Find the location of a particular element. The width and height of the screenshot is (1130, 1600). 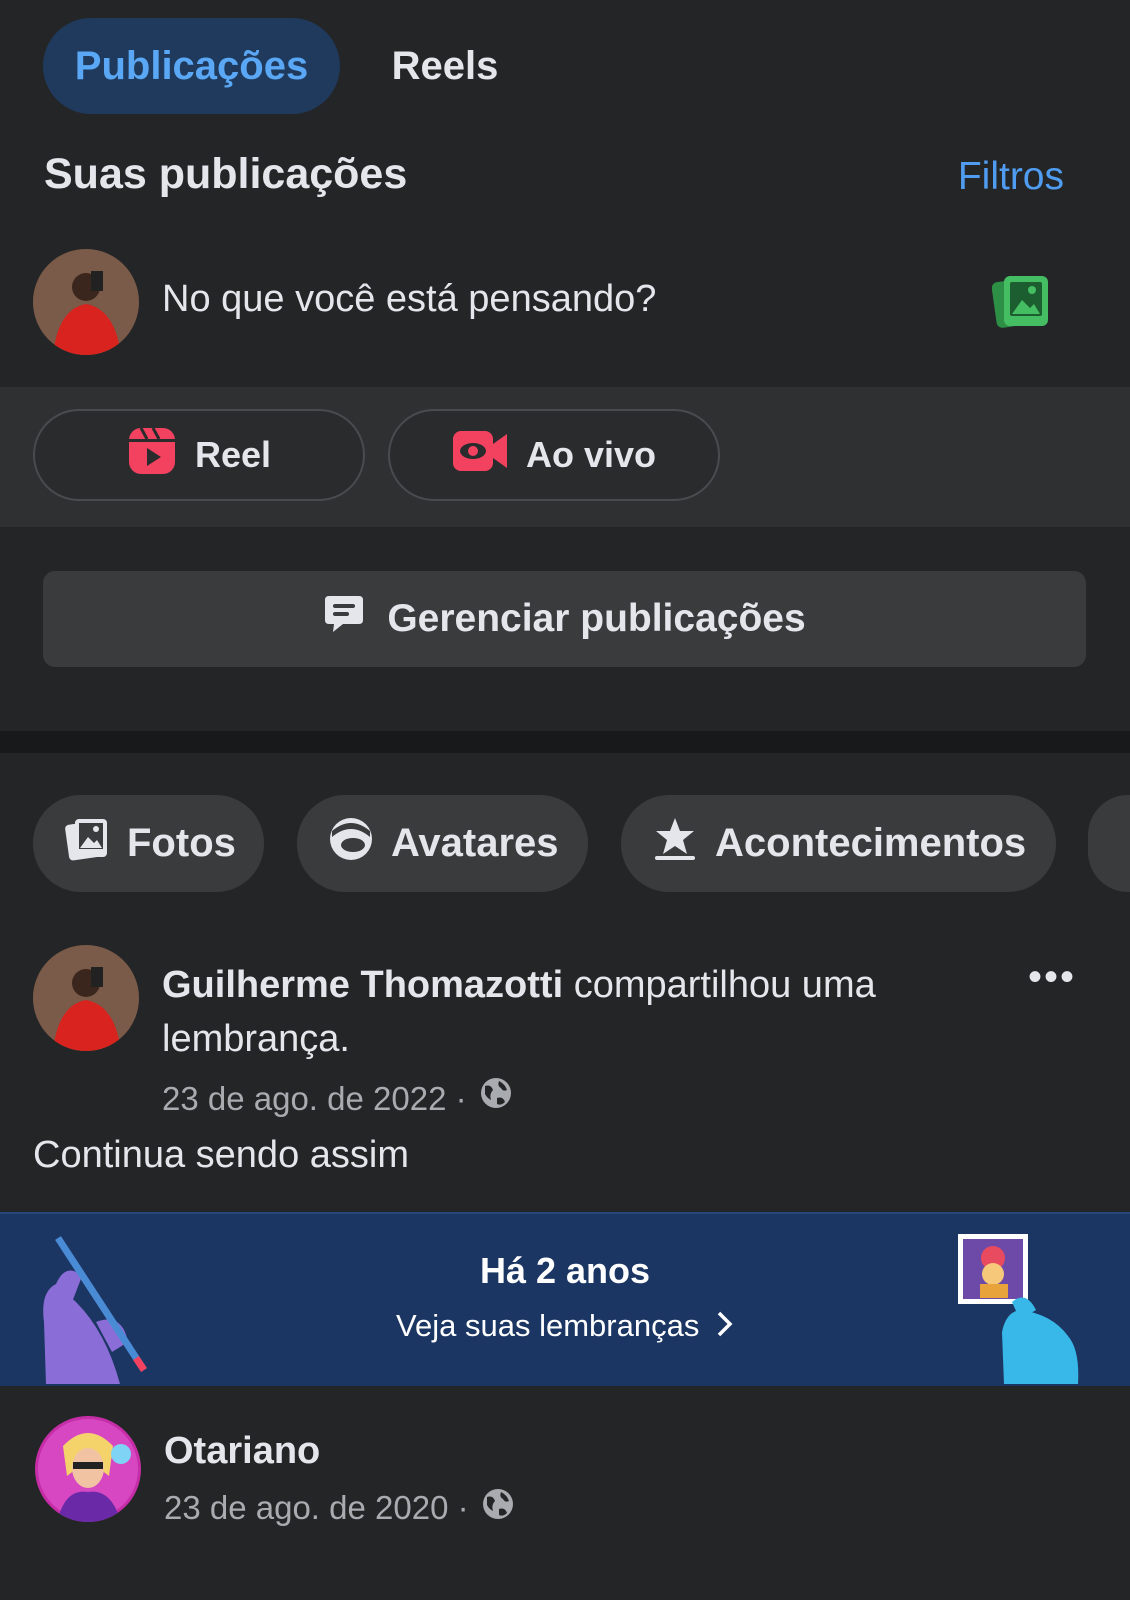

manage-posts-button: Gerenciar publicações is located at coordinates (564, 619).